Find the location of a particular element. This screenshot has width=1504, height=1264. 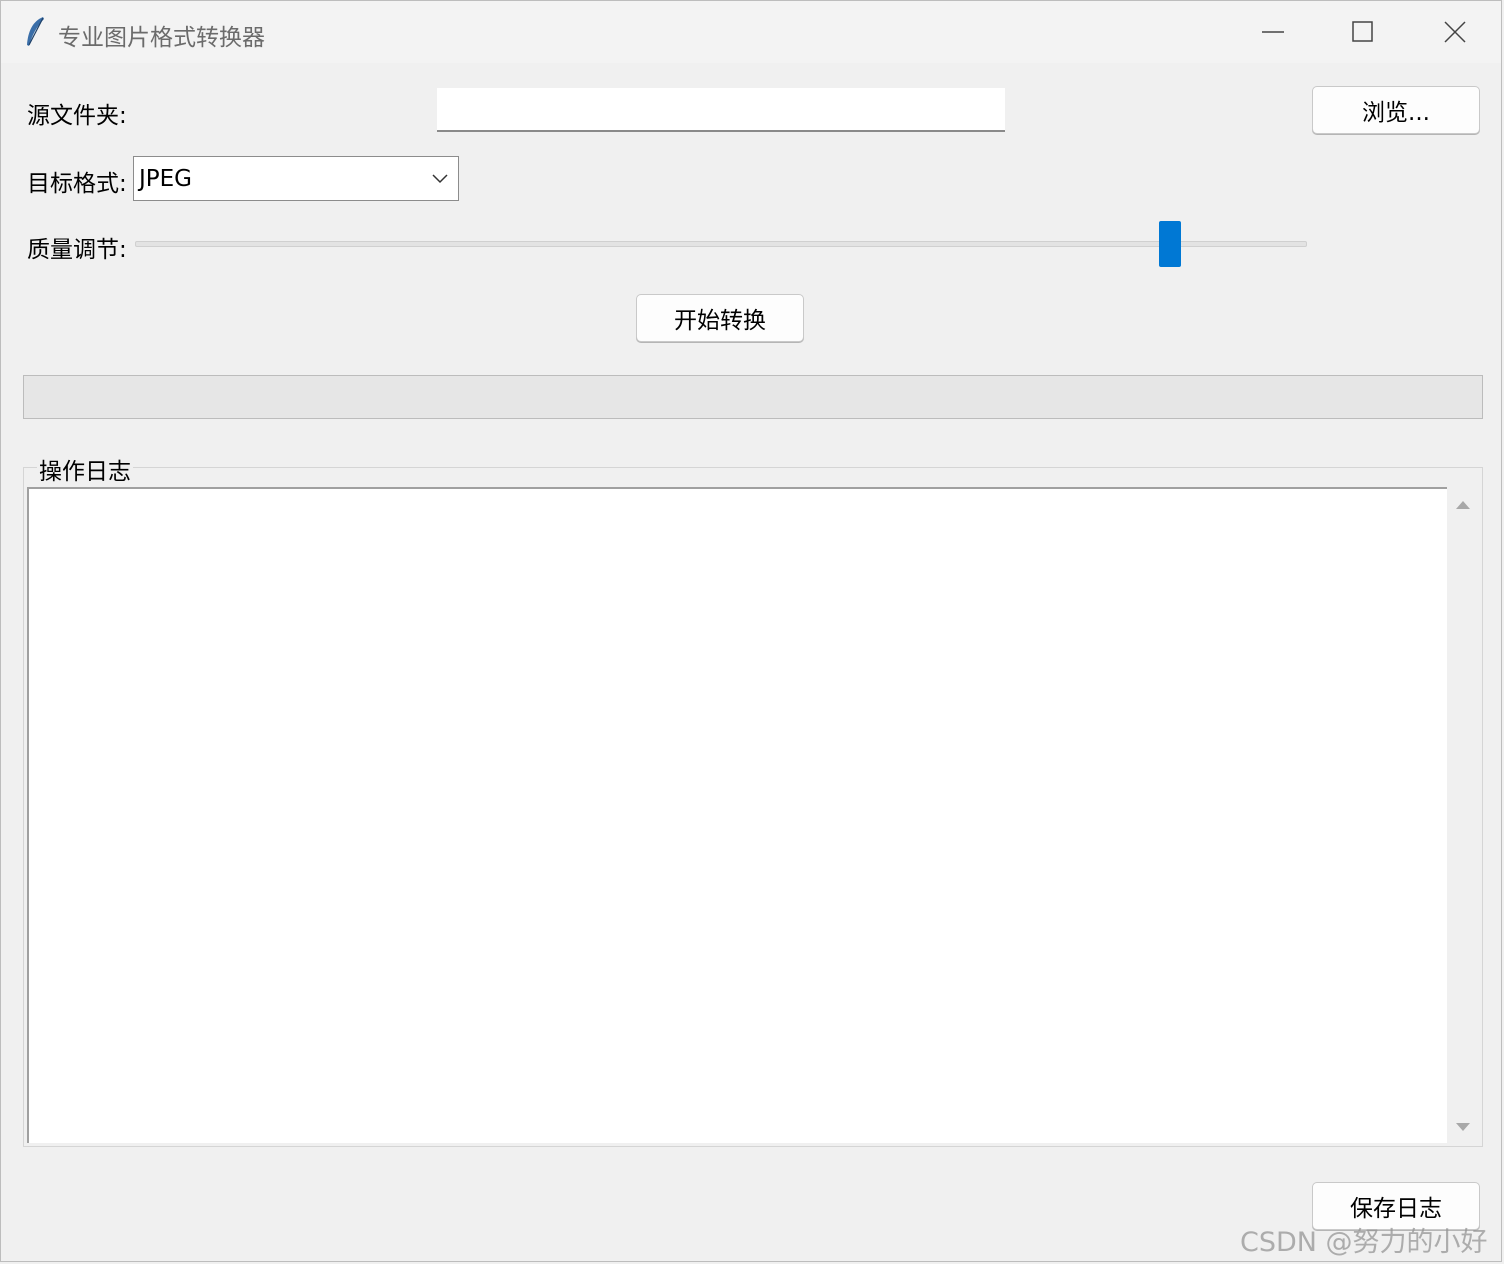

quality-slider-thumb is located at coordinates (1170, 244).